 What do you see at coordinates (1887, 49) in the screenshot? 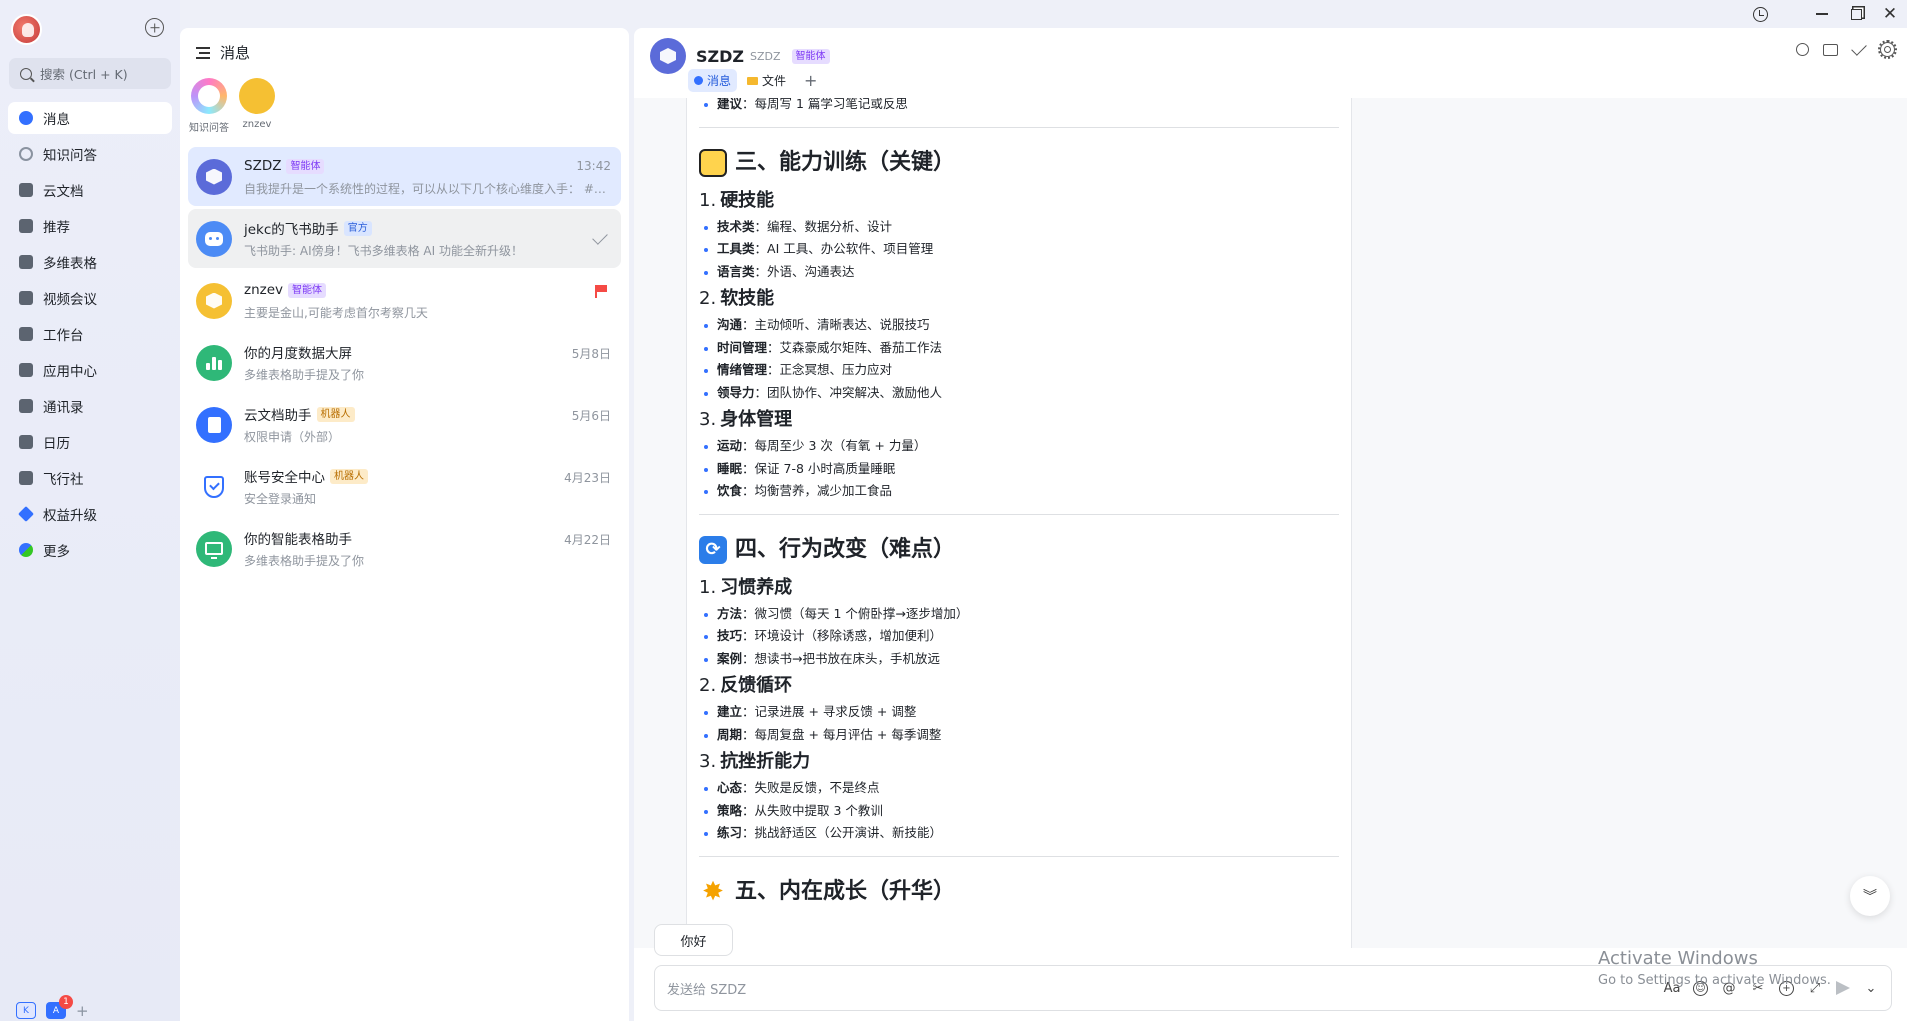
I see `settings-gear-icon` at bounding box center [1887, 49].